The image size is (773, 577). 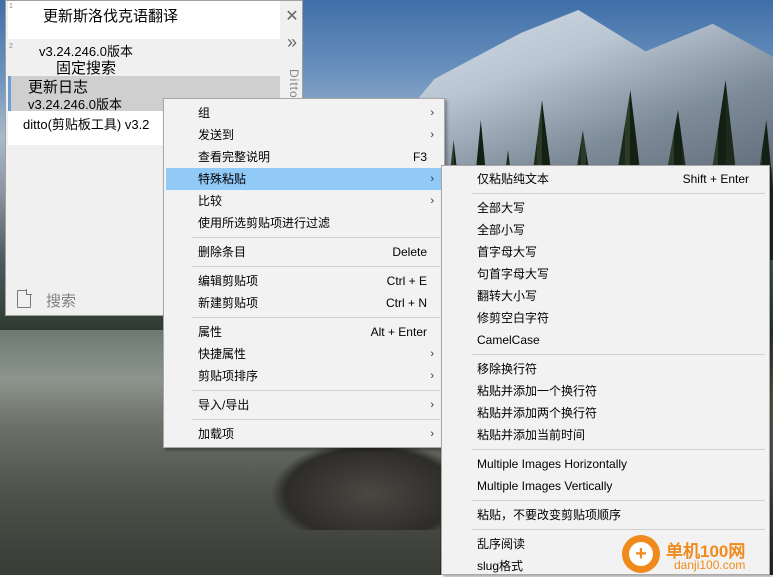 What do you see at coordinates (228, 281) in the screenshot?
I see `menu-item-label: 编辑剪贴项` at bounding box center [228, 281].